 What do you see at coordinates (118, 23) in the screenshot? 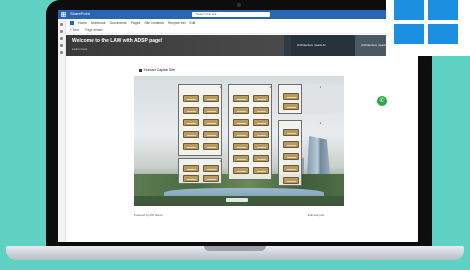
I see `nav-item-documents: Documents` at bounding box center [118, 23].